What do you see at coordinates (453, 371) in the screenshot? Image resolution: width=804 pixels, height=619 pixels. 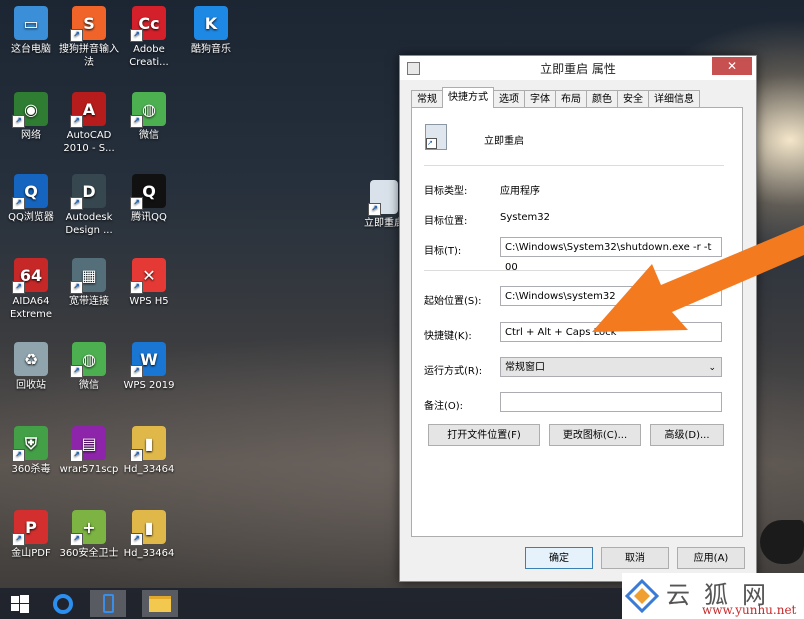 I see `run-label: 运行方式(R):` at bounding box center [453, 371].